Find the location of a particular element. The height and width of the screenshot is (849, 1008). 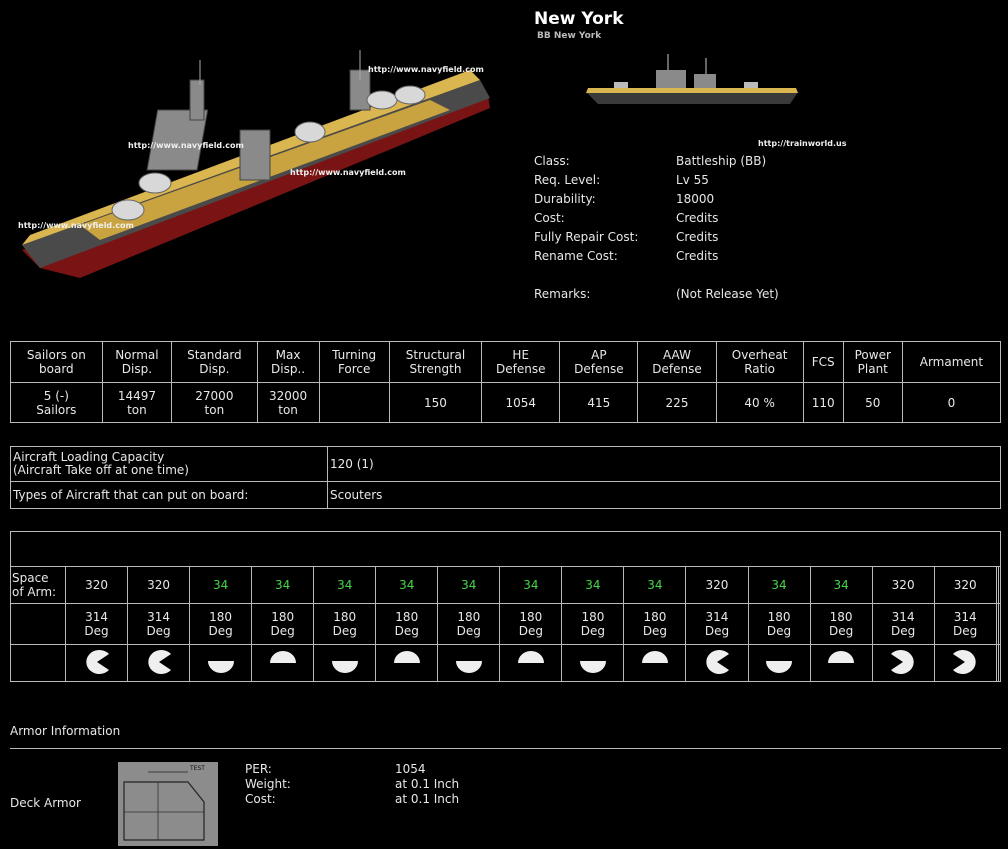

ship-name: New York is located at coordinates (579, 19).